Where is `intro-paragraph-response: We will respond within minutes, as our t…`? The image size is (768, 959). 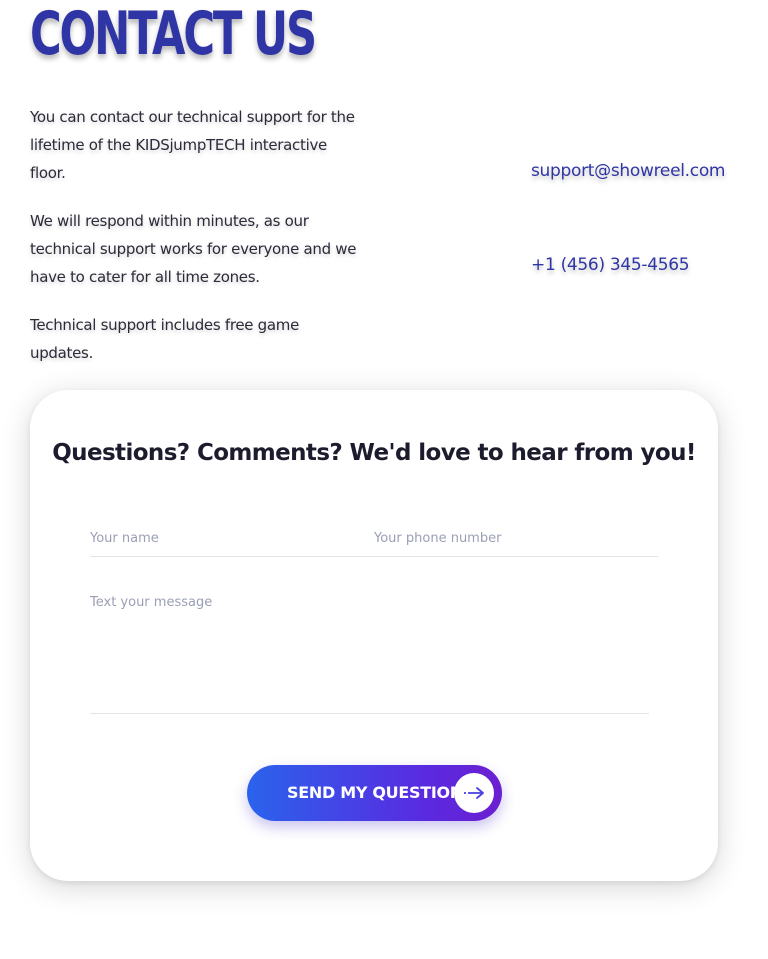
intro-paragraph-response: We will respond within minutes, as our t… is located at coordinates (193, 249).